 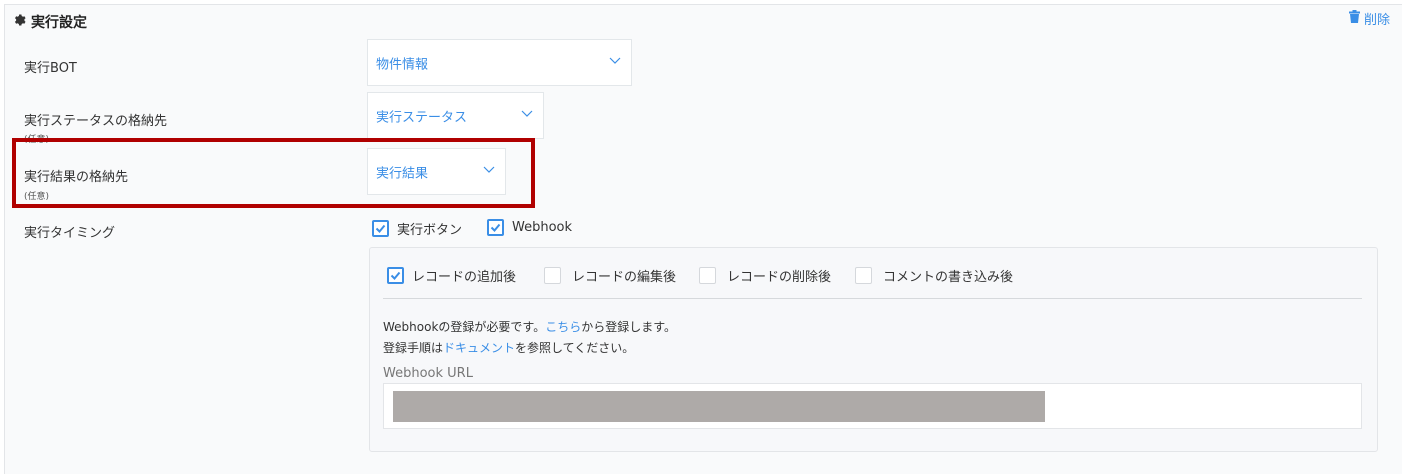 What do you see at coordinates (464, 327) in the screenshot?
I see `info-text: Webhookの登録が必要です。` at bounding box center [464, 327].